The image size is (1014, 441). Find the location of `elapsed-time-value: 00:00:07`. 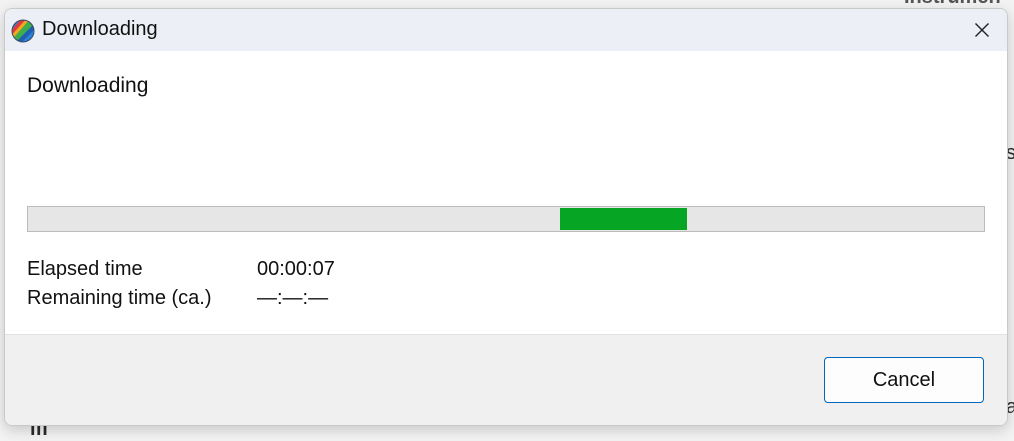

elapsed-time-value: 00:00:07 is located at coordinates (296, 269).